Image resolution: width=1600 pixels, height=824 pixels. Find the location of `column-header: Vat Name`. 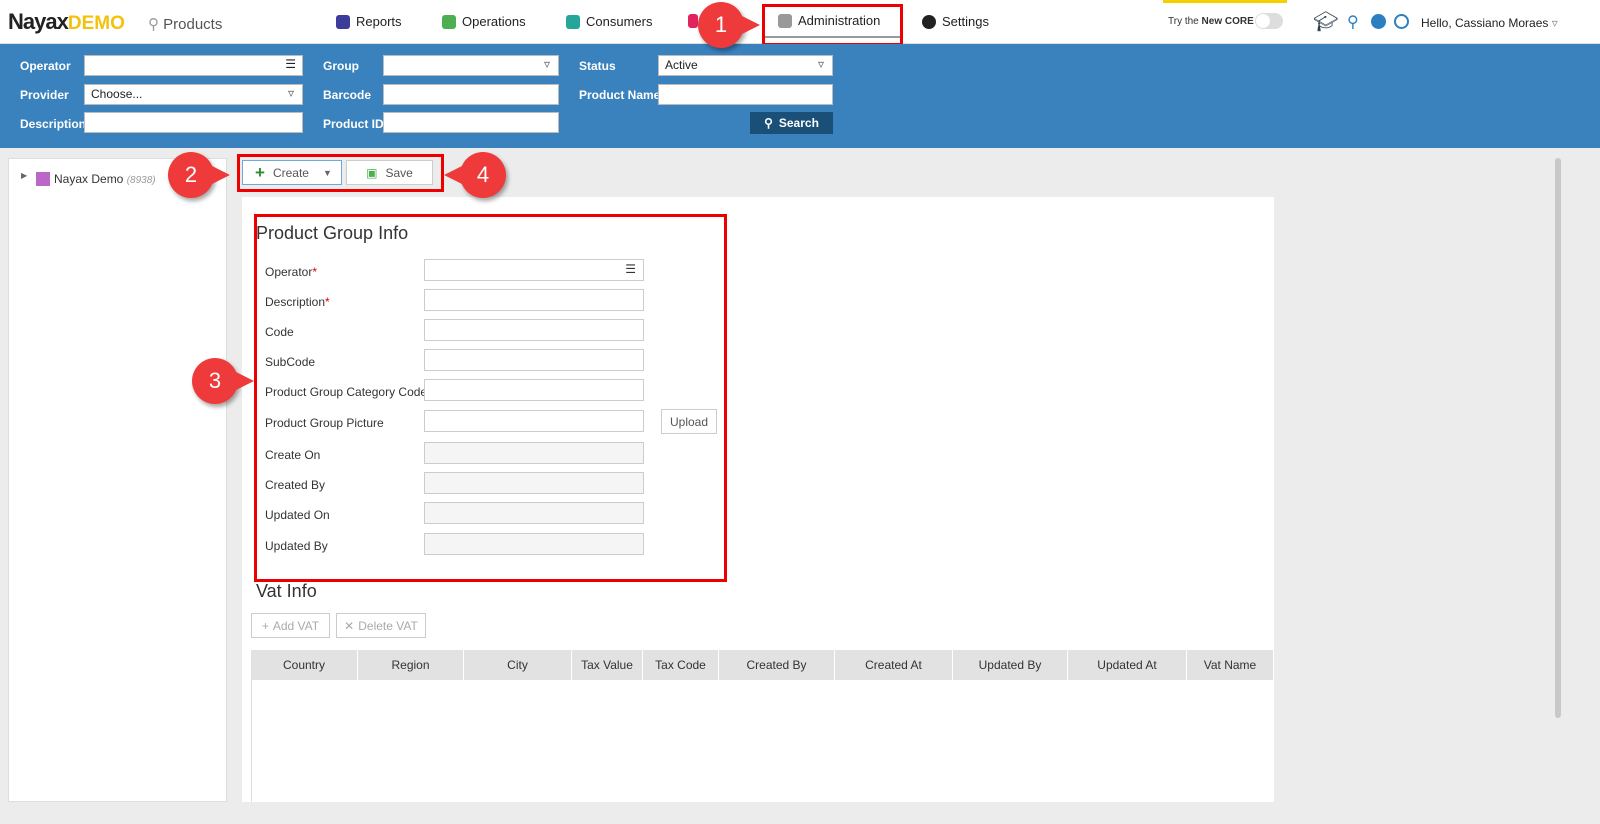

column-header: Vat Name is located at coordinates (1230, 665).